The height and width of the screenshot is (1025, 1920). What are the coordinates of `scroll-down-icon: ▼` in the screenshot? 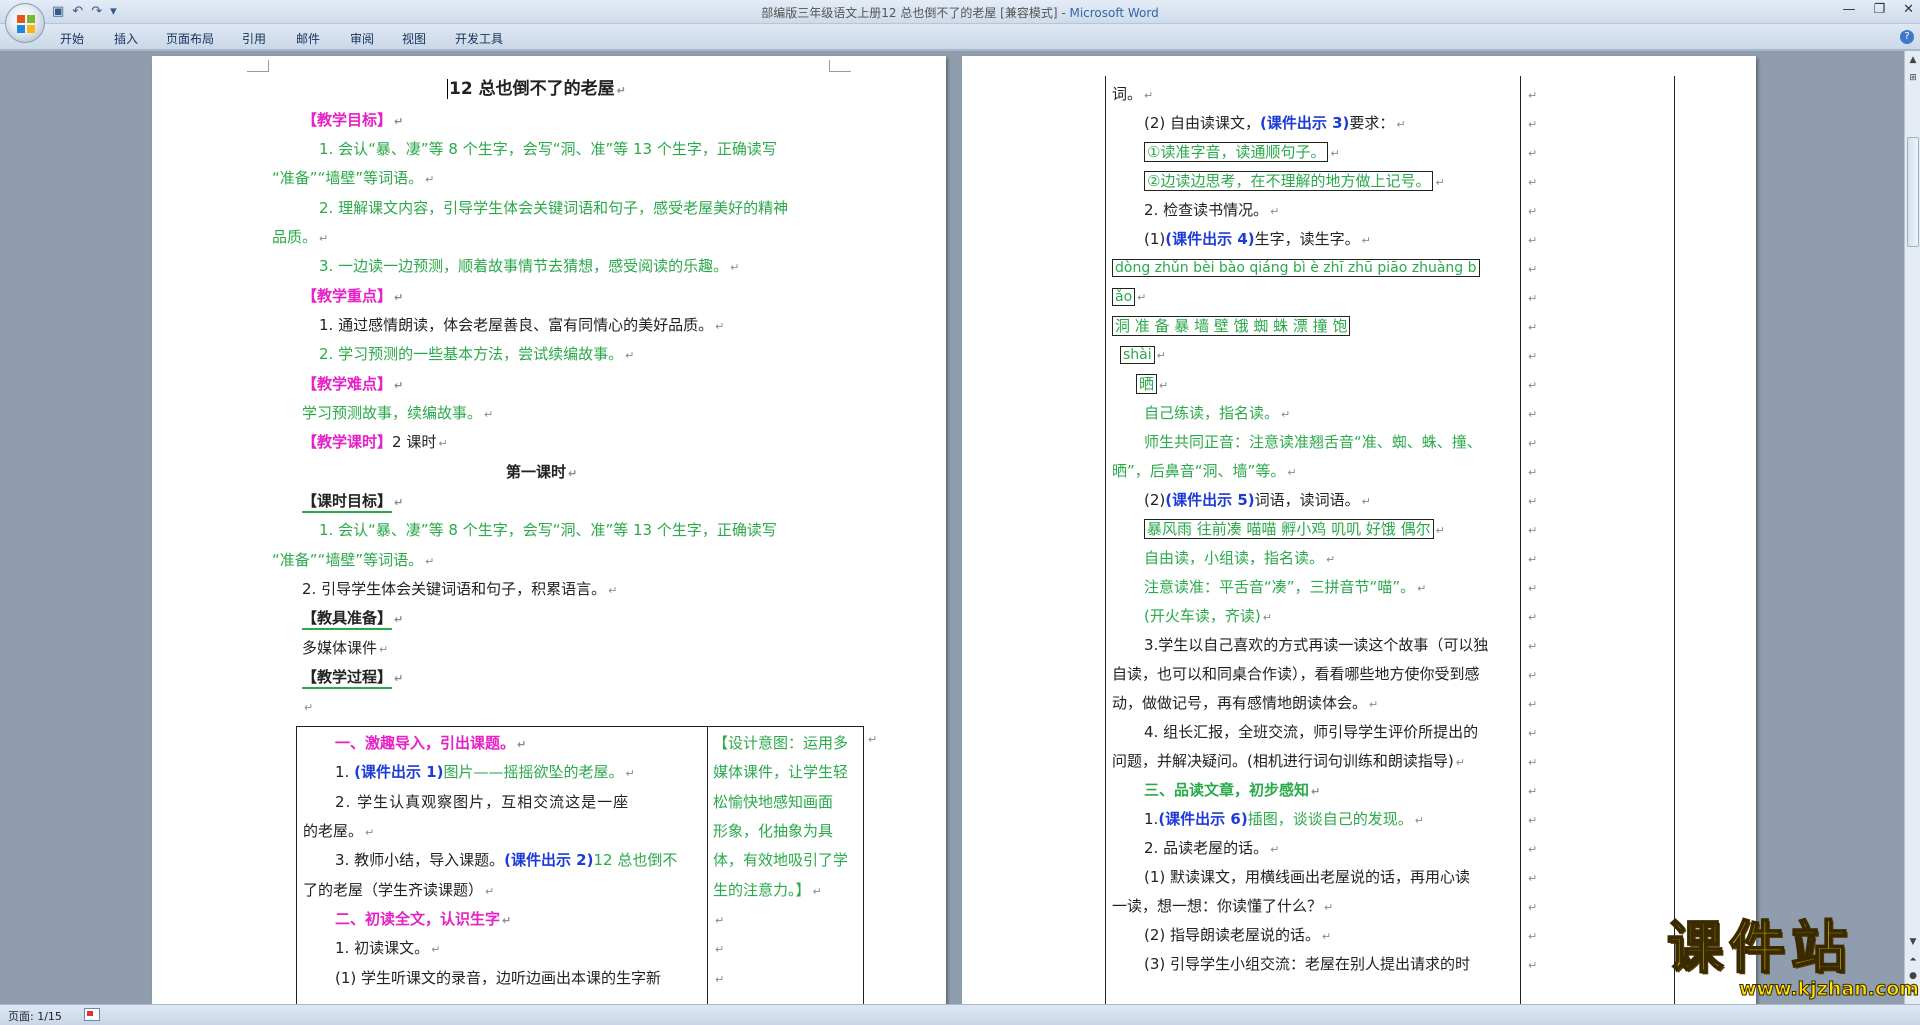 It's located at (1913, 942).